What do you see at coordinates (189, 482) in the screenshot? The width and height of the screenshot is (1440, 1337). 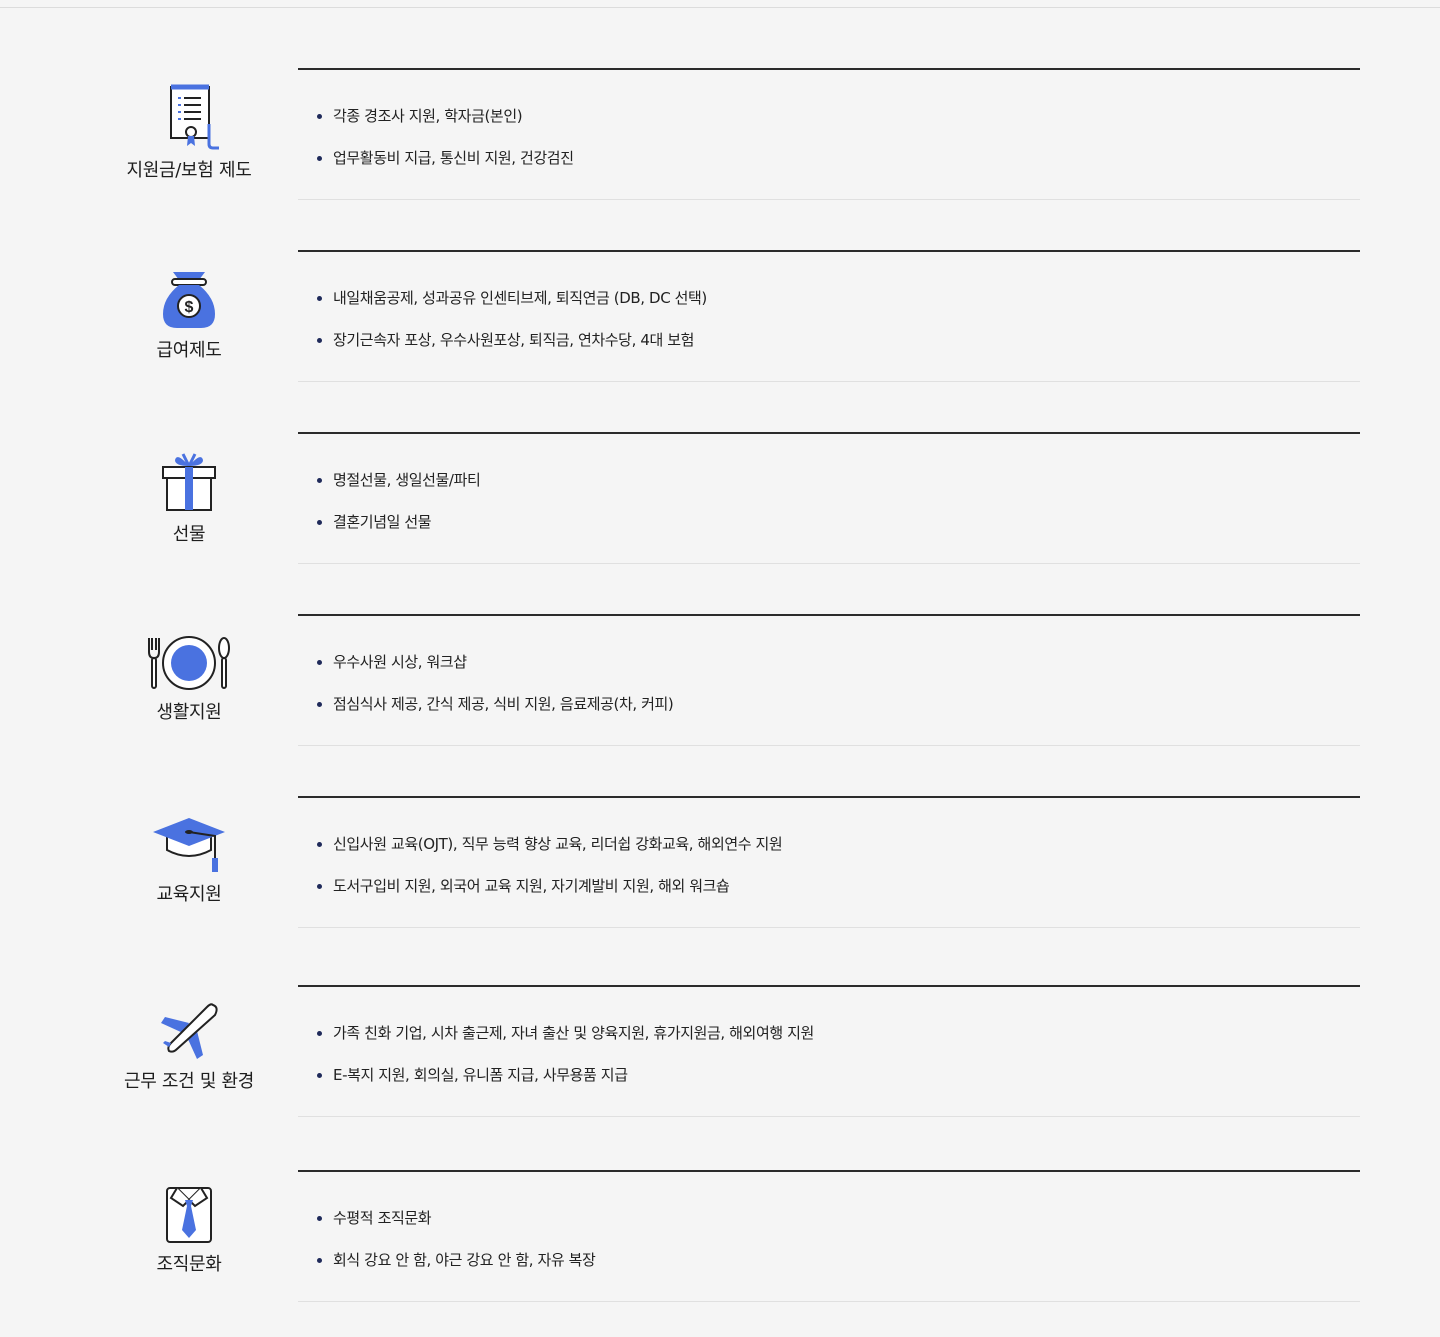 I see `gift-box-icon` at bounding box center [189, 482].